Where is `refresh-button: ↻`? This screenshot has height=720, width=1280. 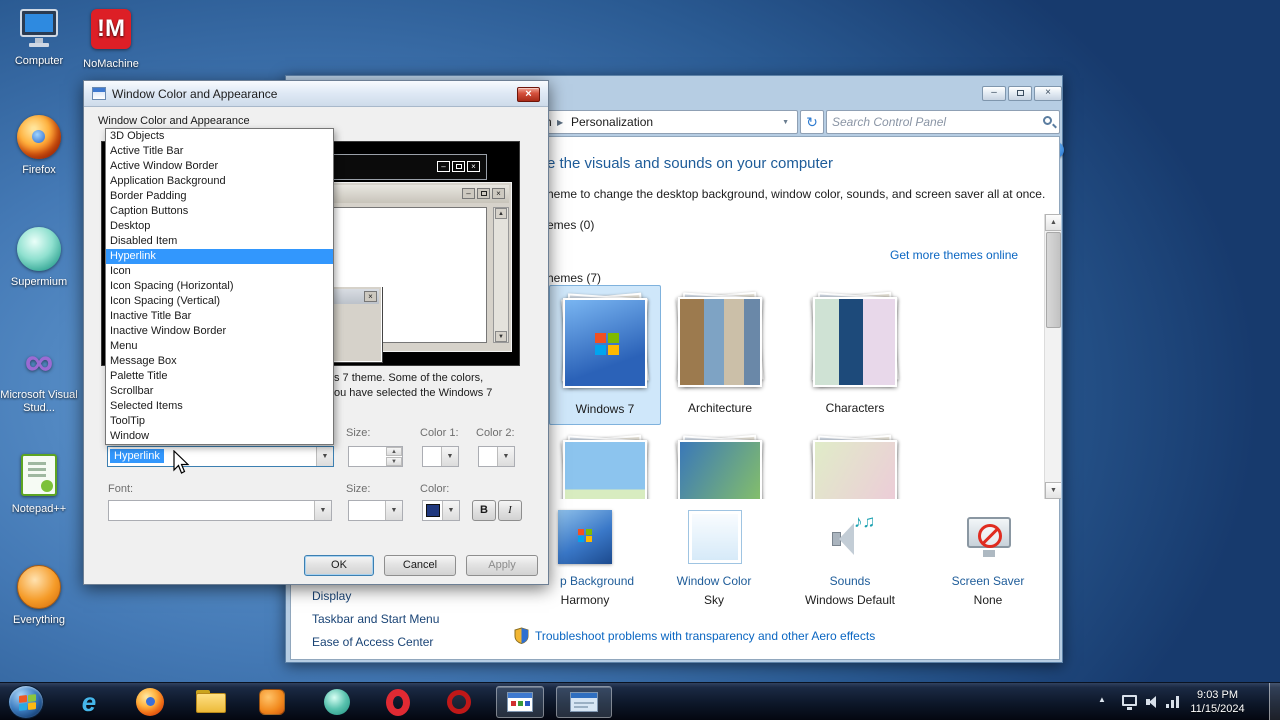 refresh-button: ↻ is located at coordinates (812, 122).